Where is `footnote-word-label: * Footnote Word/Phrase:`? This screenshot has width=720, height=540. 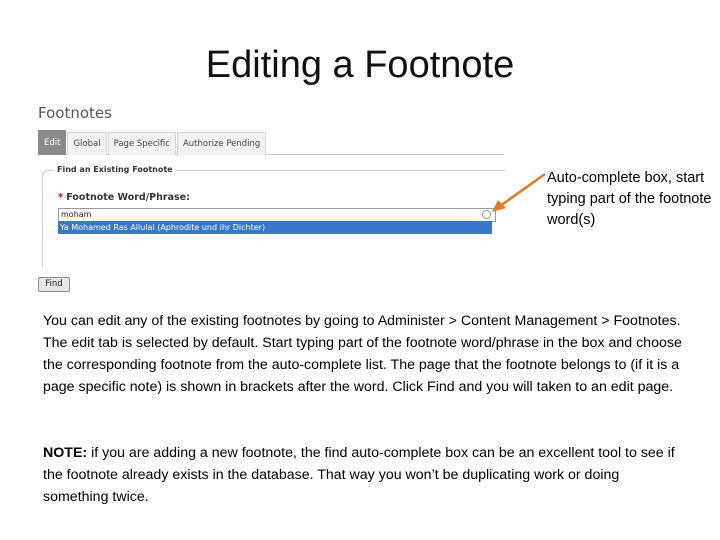 footnote-word-label: * Footnote Word/Phrase: is located at coordinates (124, 197).